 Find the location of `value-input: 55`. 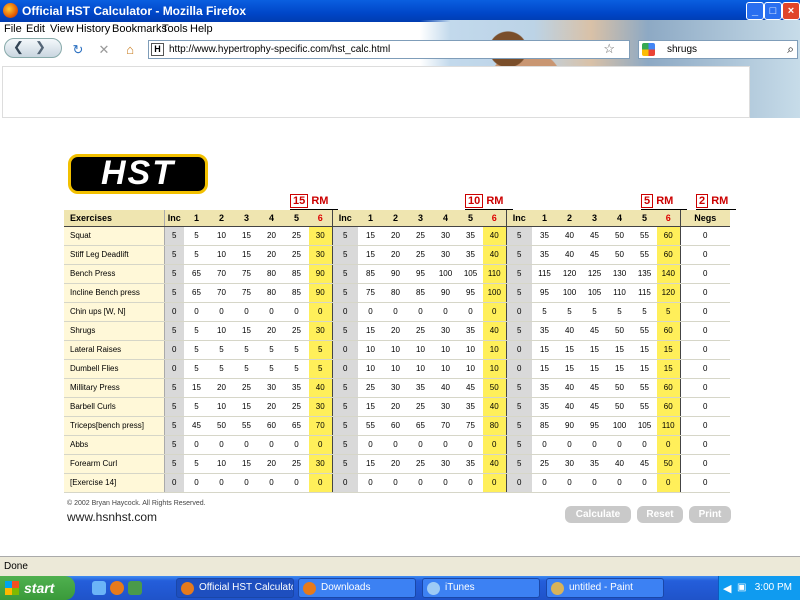

value-input: 55 is located at coordinates (246, 426).